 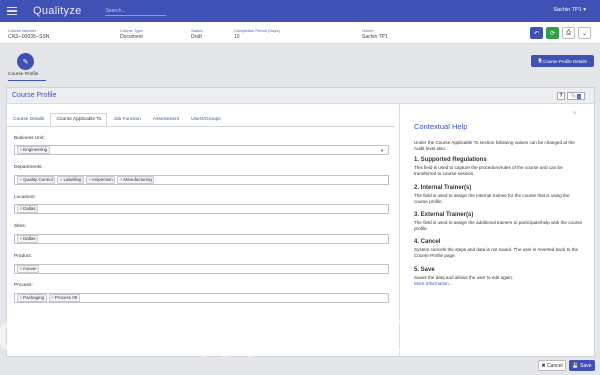 I want to click on business-unit-label: Business Unit:, so click(x=29, y=138).